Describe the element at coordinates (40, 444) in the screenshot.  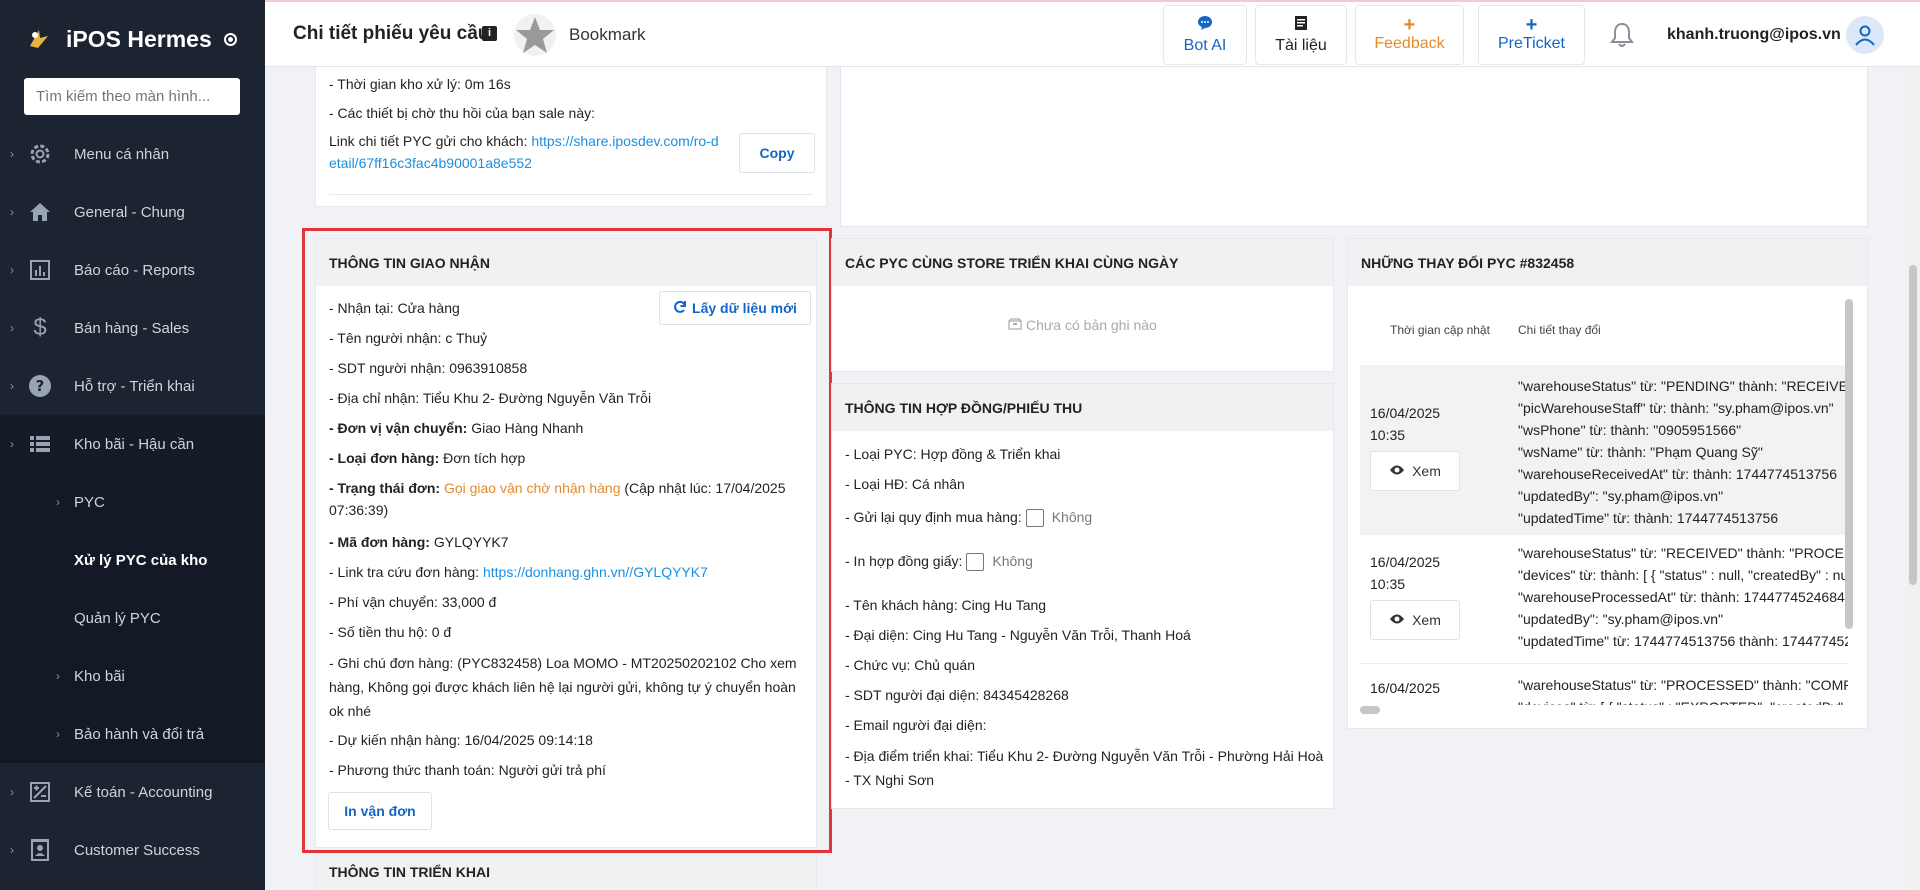
I see `list-icon` at that location.